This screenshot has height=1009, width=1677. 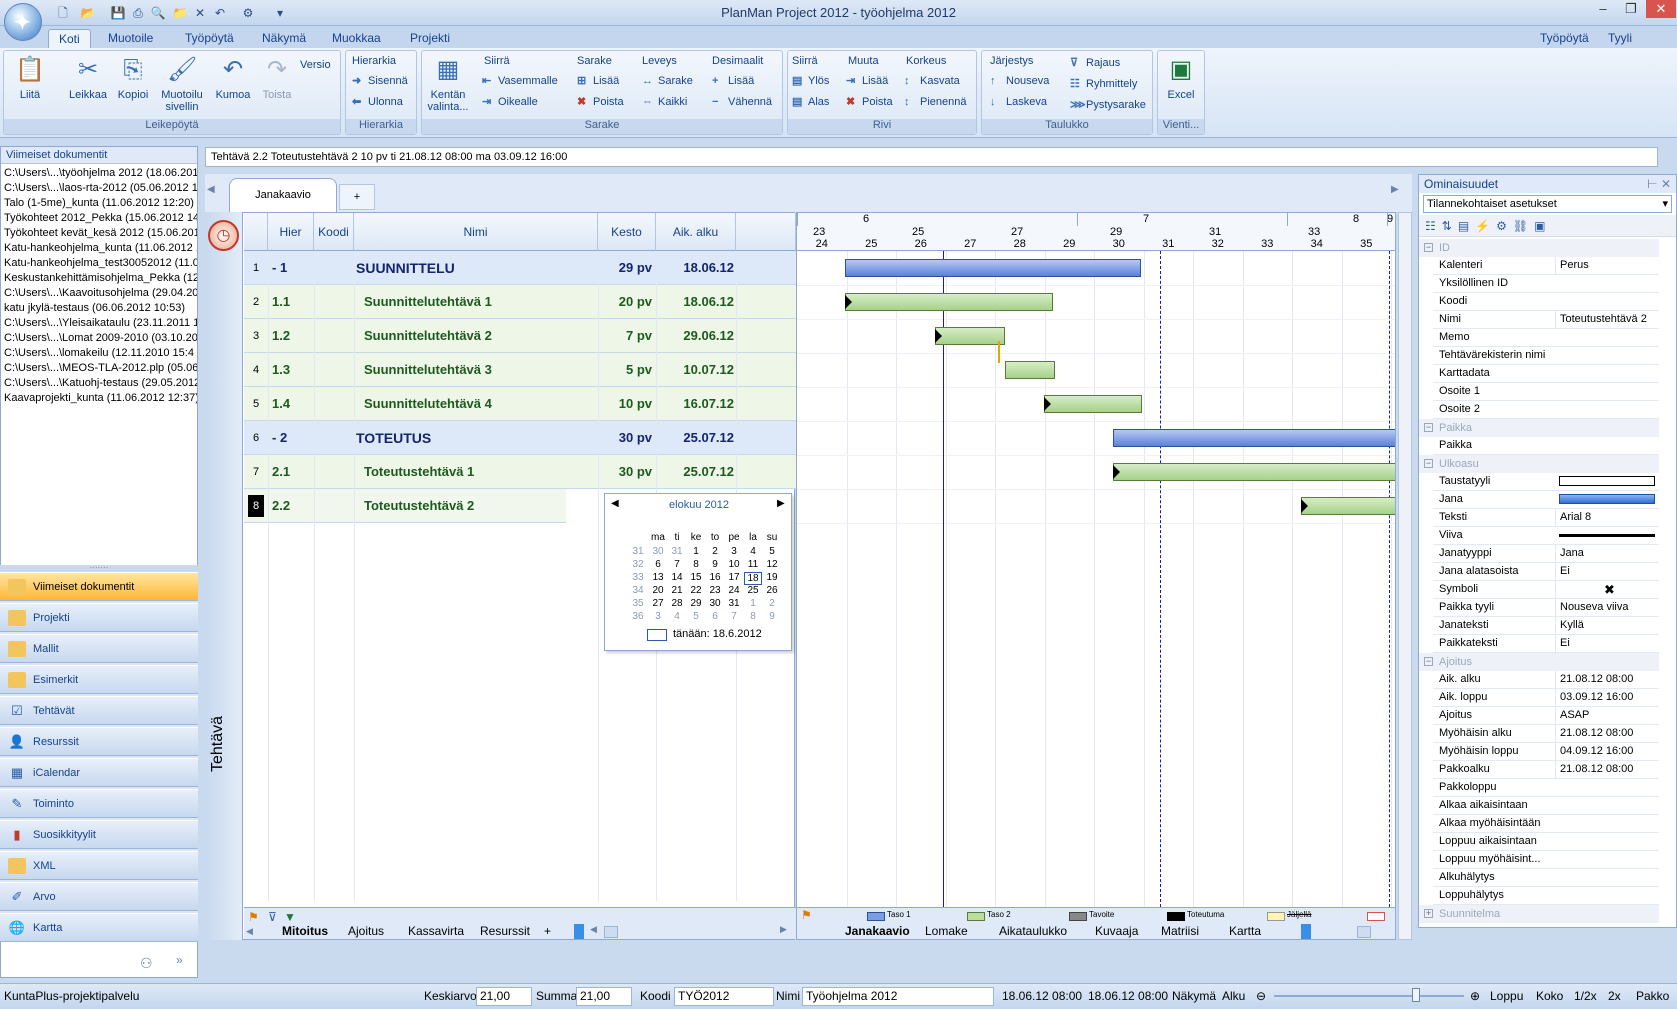 I want to click on property-row: Loppuhälytys, so click(x=1546, y=896).